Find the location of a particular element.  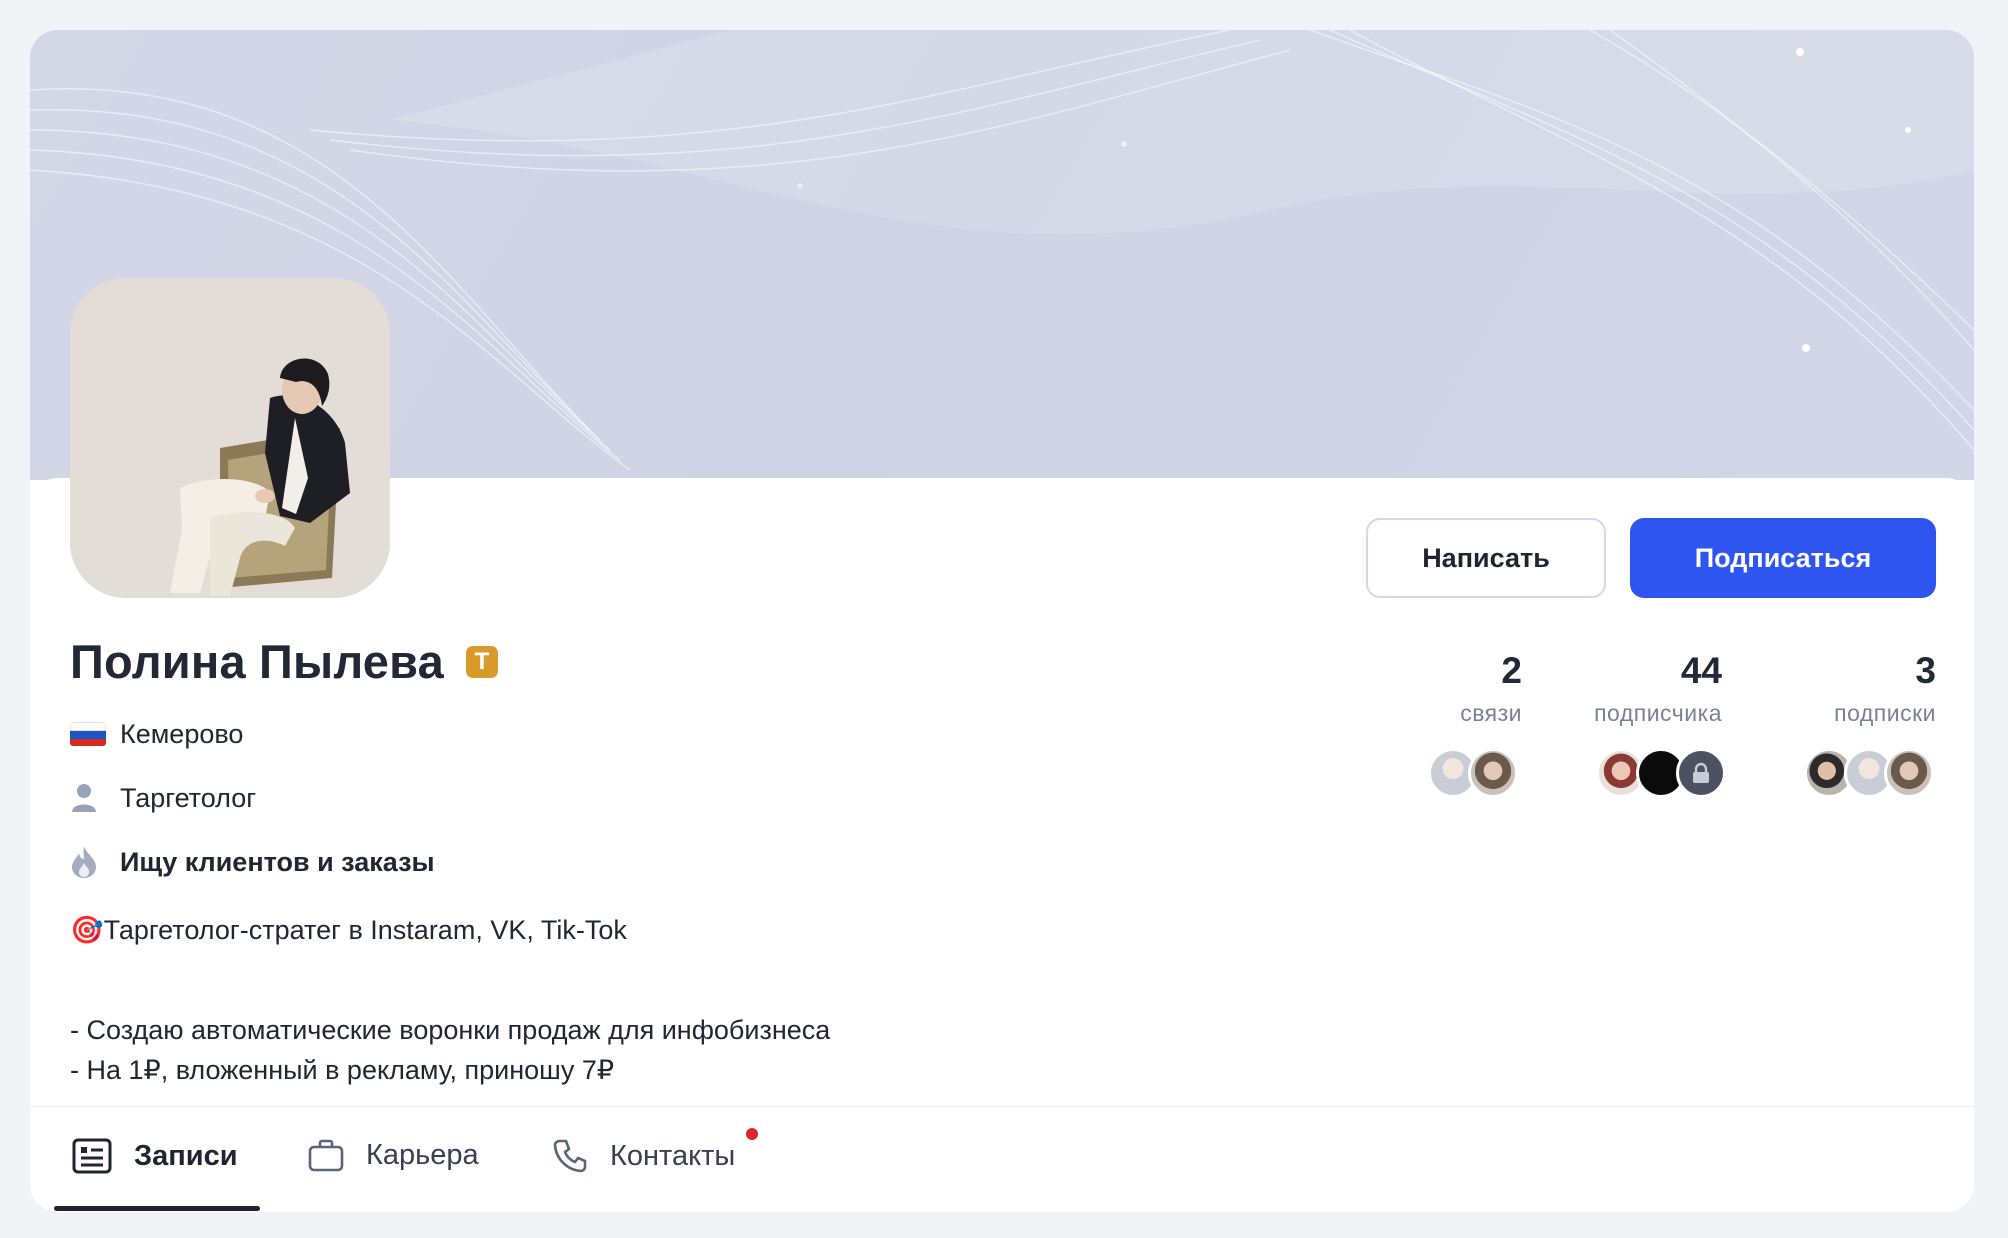

city-row: Кемерово is located at coordinates (156, 734).